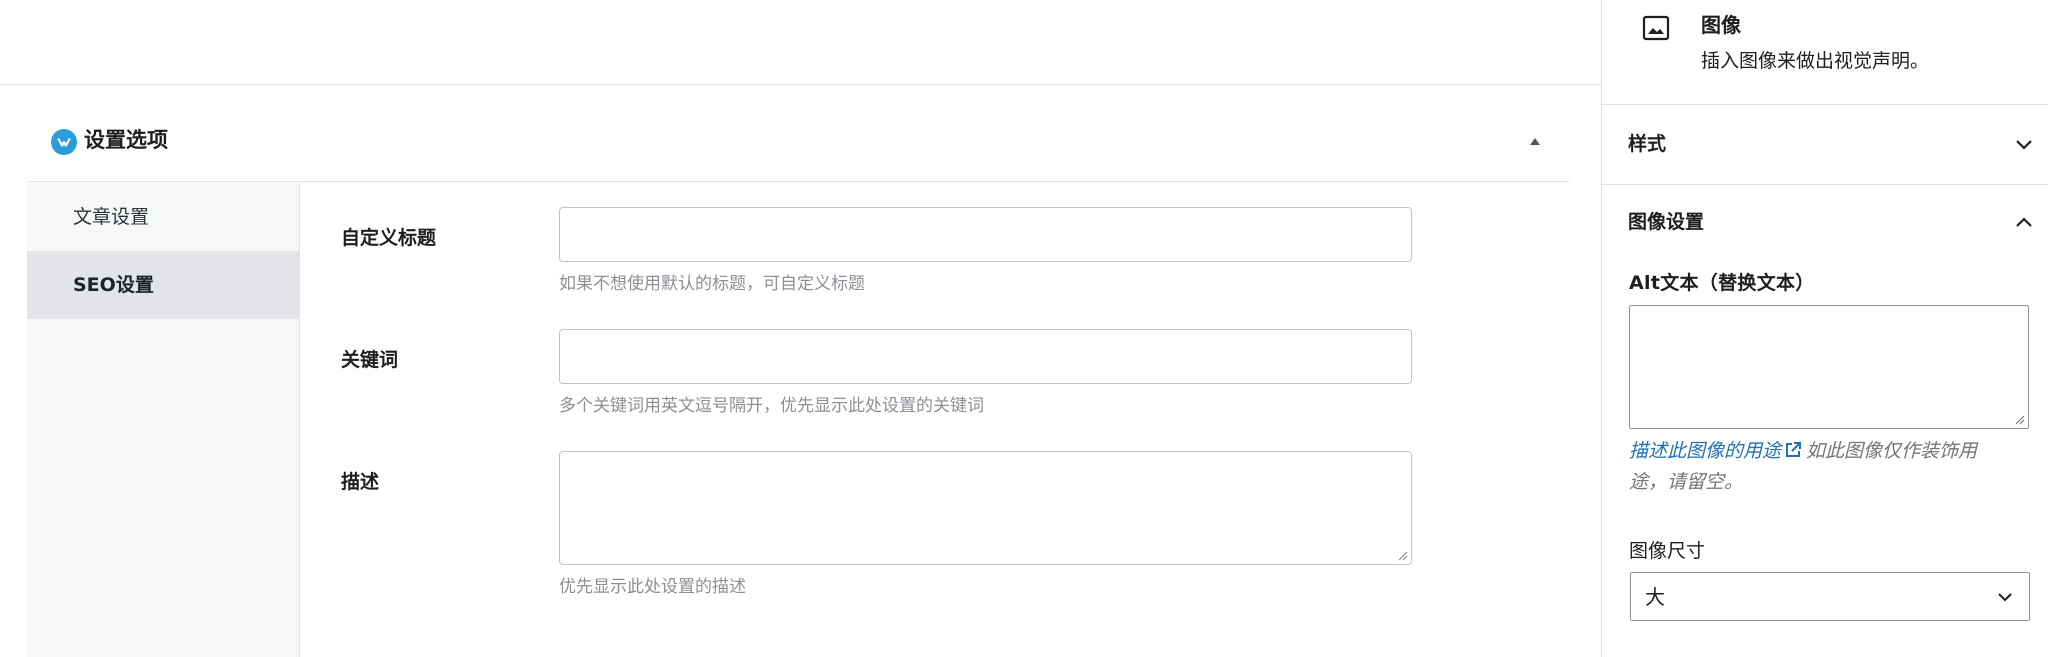 The height and width of the screenshot is (657, 2048). Describe the element at coordinates (64, 142) in the screenshot. I see `plugin-logo-icon` at that location.